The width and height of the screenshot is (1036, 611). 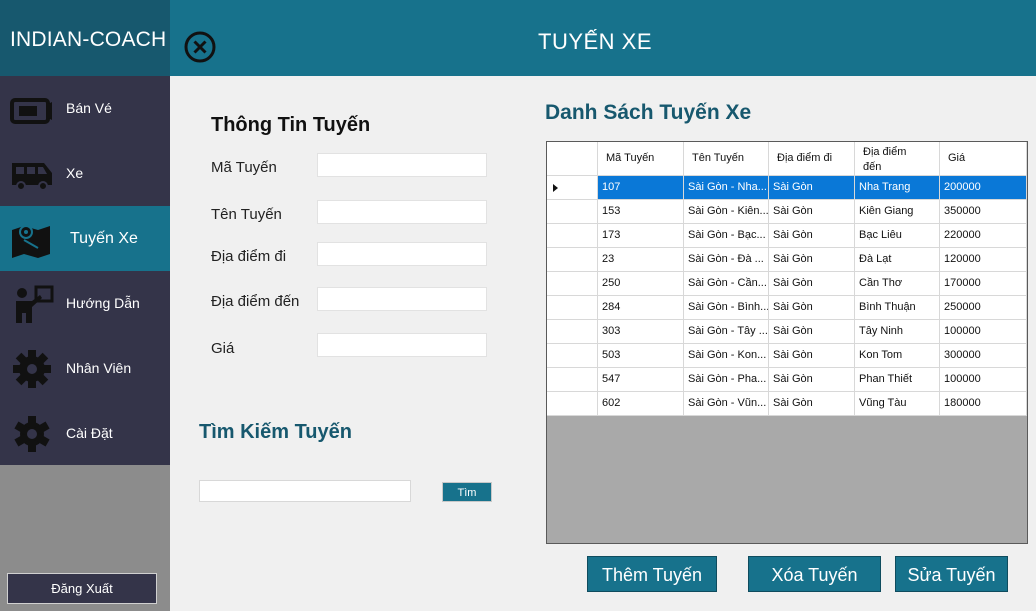 I want to click on sidebar-item-cai-dat: Cài Đặt, so click(x=85, y=433).